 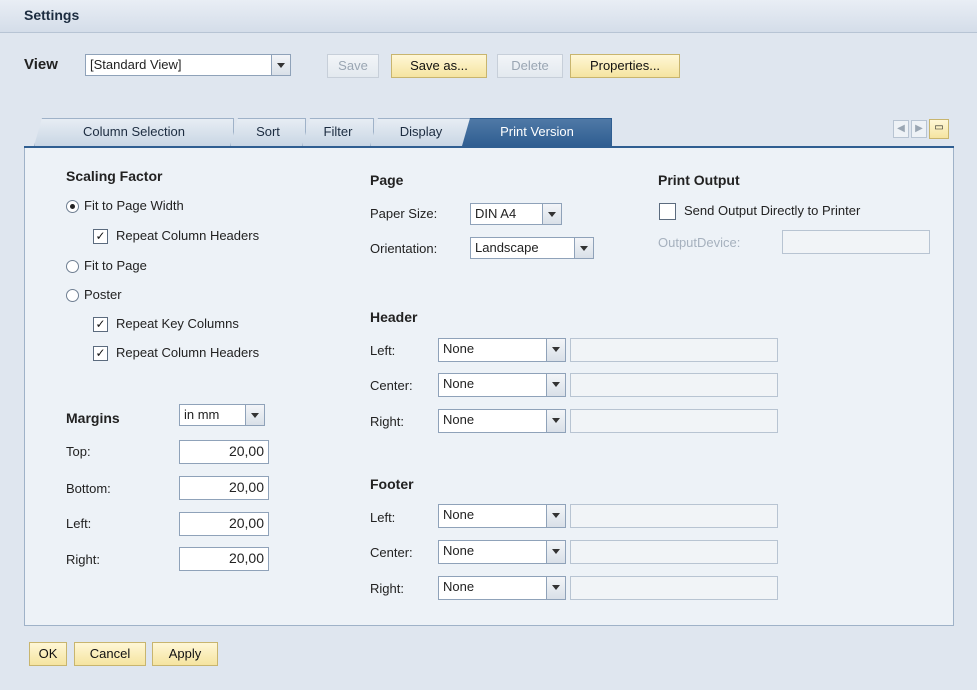 What do you see at coordinates (222, 415) in the screenshot?
I see `margins-unit-select: in mm` at bounding box center [222, 415].